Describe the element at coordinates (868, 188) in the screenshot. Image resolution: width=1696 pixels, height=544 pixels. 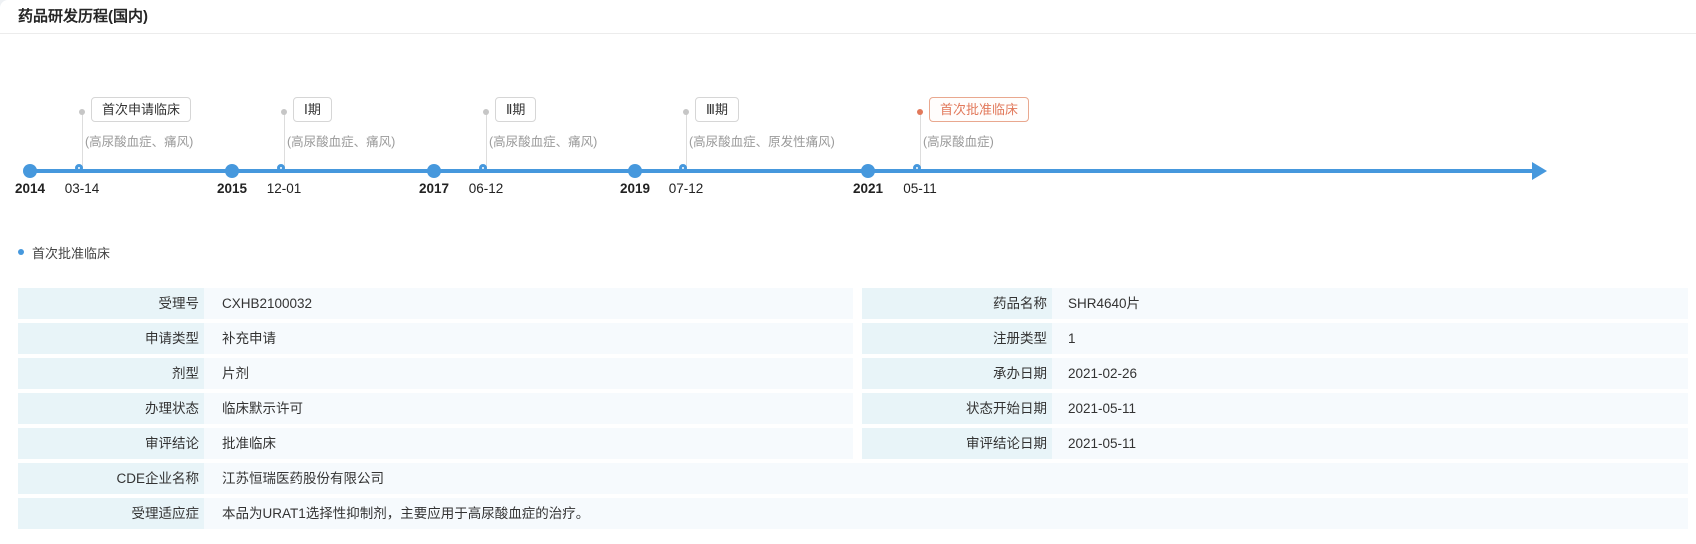
I see `timeline-year-label: 2021` at that location.